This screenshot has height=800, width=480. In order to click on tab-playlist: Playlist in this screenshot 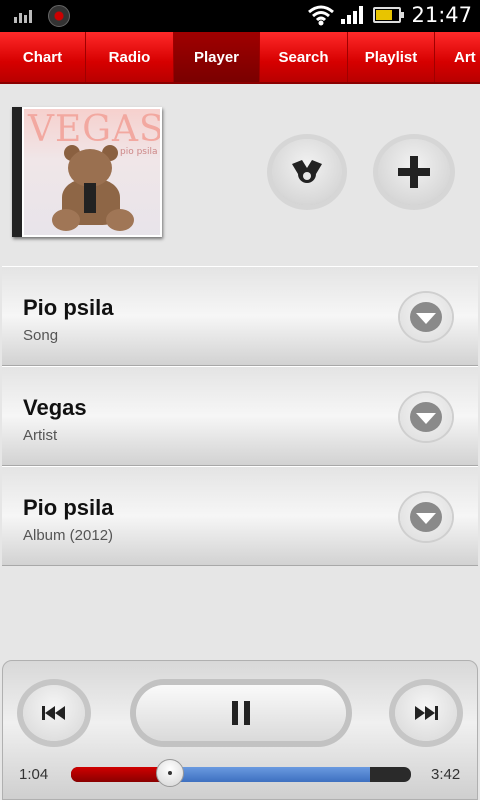, I will do `click(391, 57)`.